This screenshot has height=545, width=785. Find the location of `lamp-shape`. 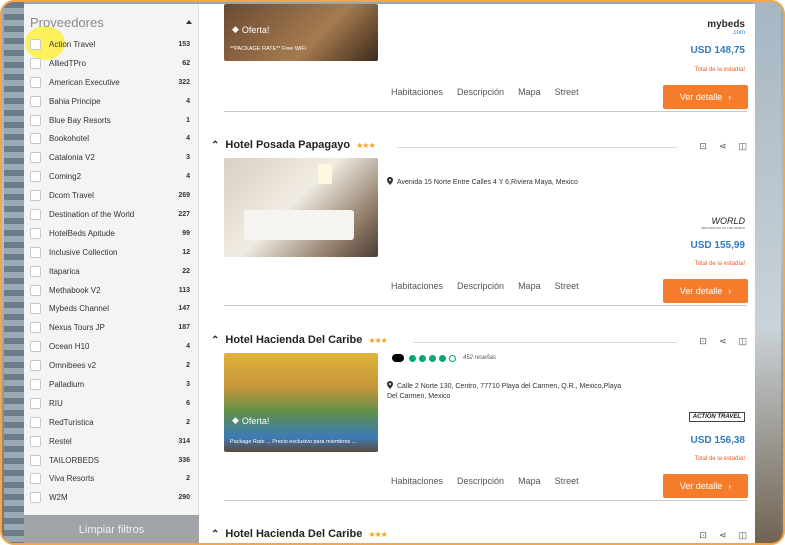

lamp-shape is located at coordinates (325, 174).